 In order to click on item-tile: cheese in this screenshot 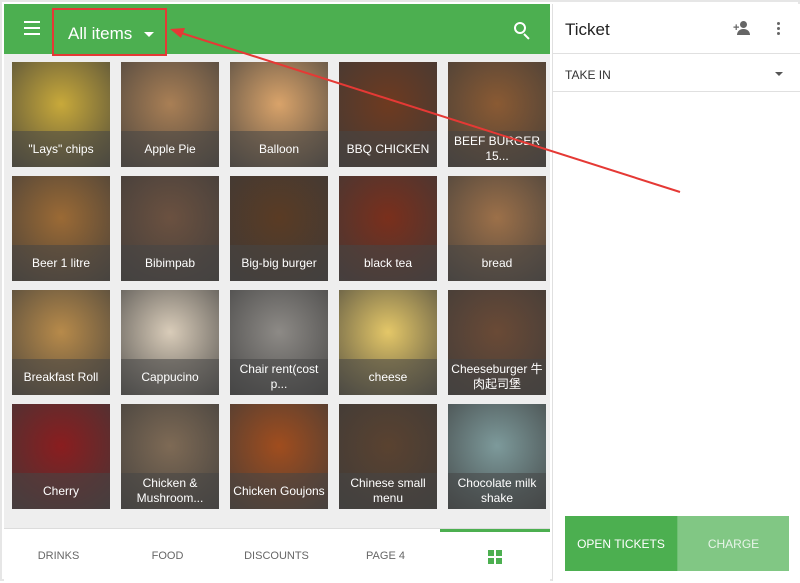, I will do `click(388, 342)`.